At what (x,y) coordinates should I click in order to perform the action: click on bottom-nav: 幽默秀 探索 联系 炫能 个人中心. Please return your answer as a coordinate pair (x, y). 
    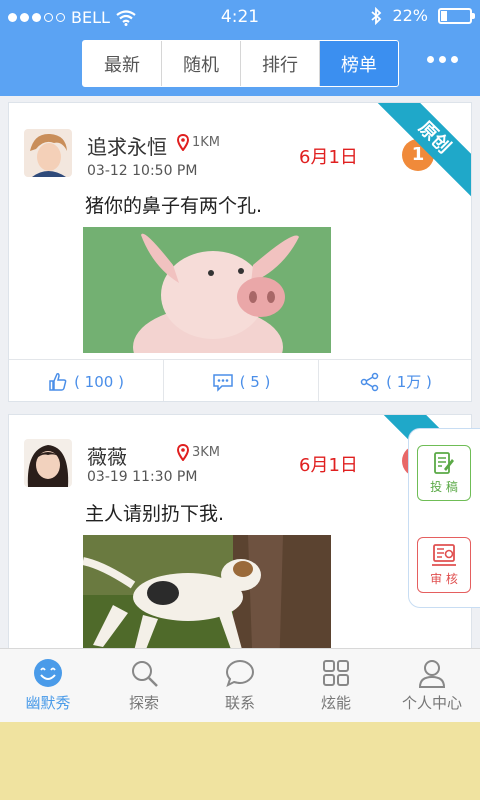
    Looking at the image, I should click on (240, 685).